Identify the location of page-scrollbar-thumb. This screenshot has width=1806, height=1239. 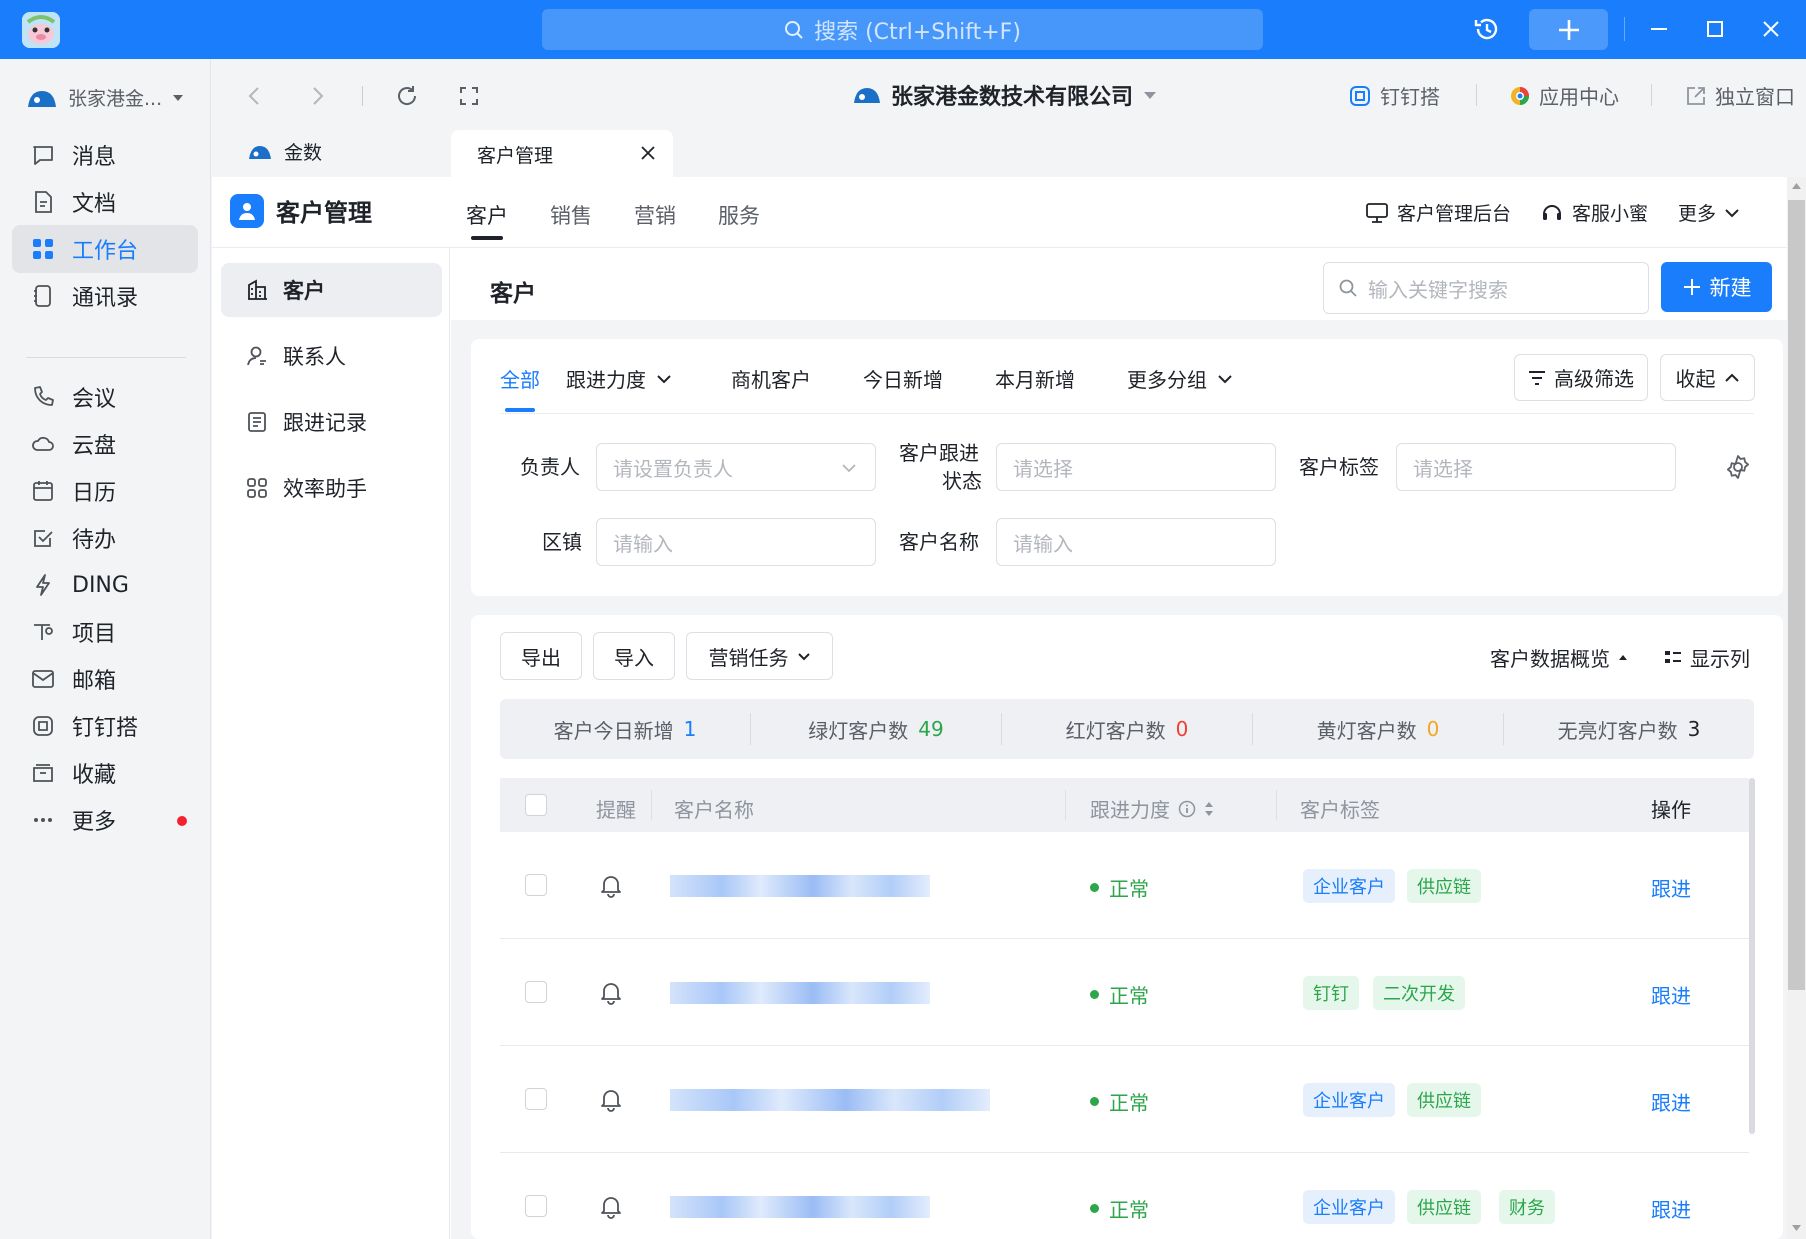
(1796, 595).